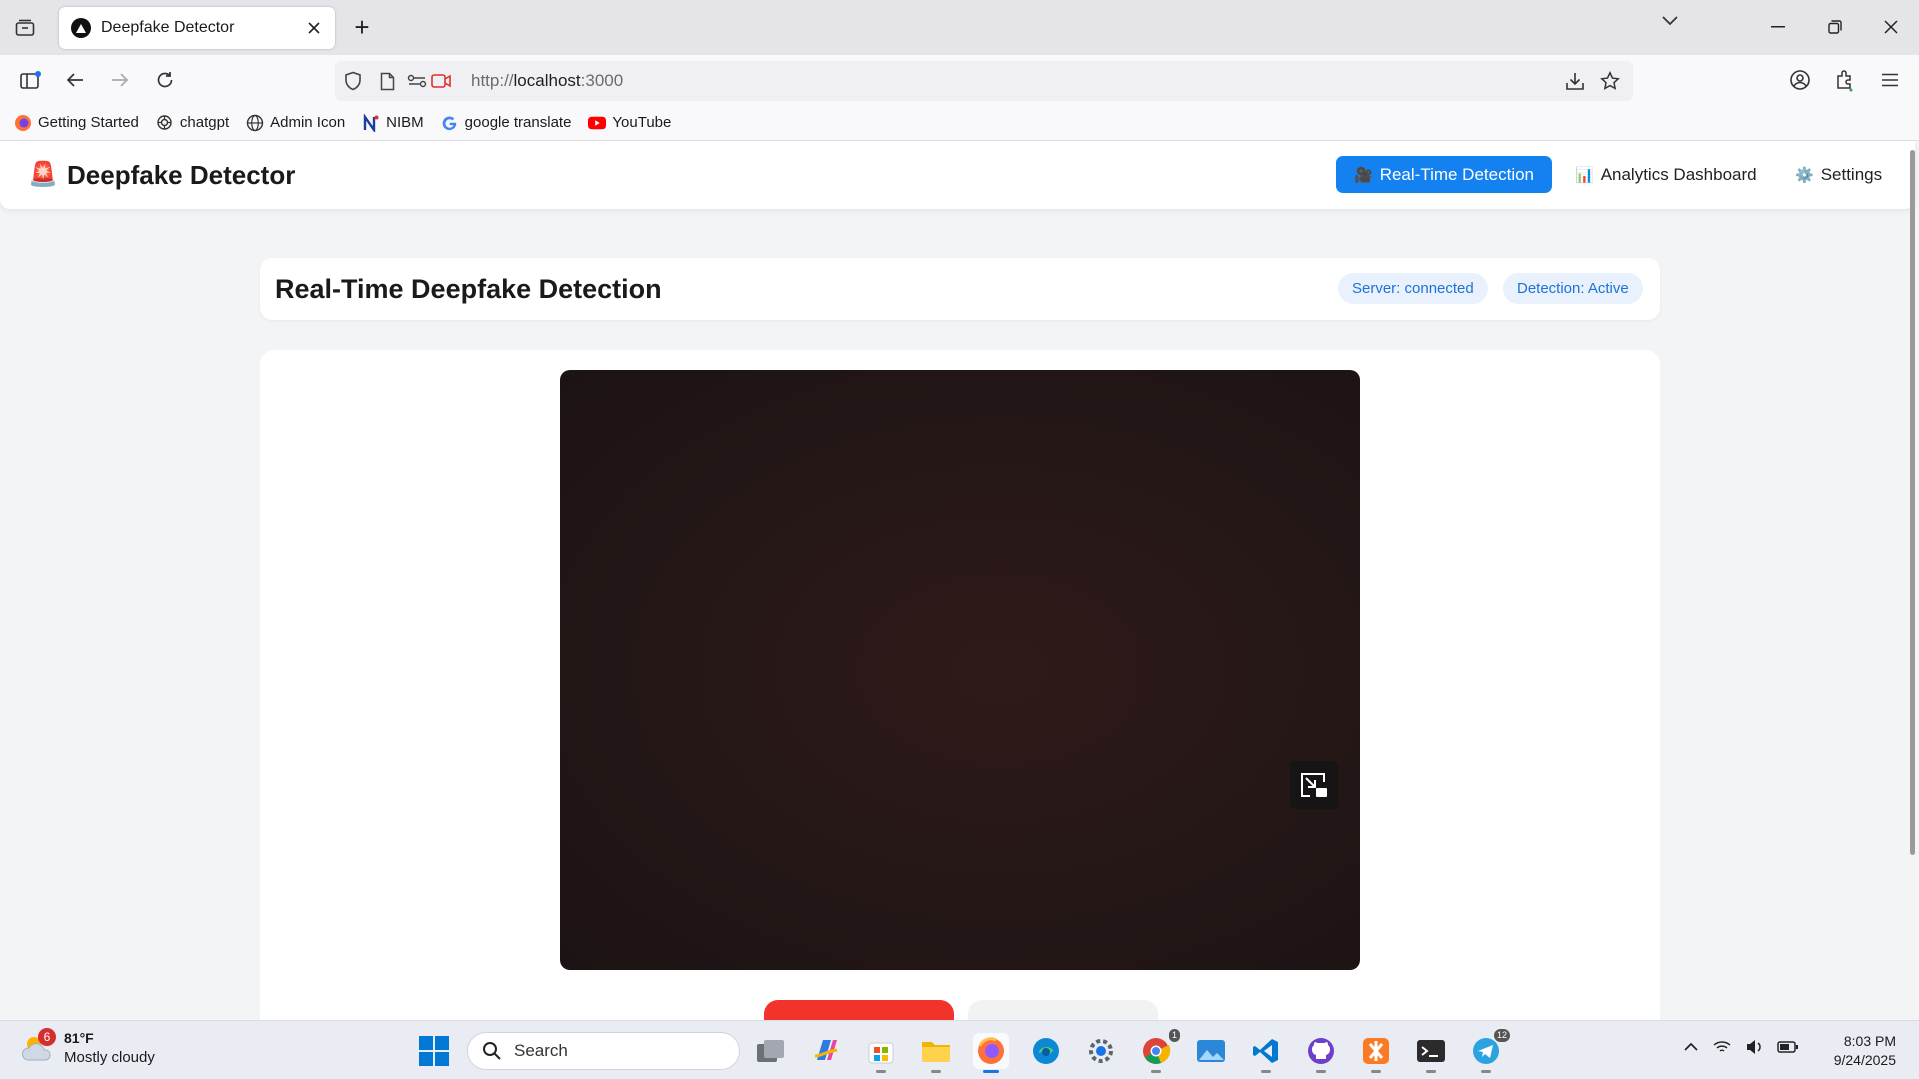 This screenshot has width=1919, height=1079. What do you see at coordinates (387, 81) in the screenshot?
I see `page-info-icon` at bounding box center [387, 81].